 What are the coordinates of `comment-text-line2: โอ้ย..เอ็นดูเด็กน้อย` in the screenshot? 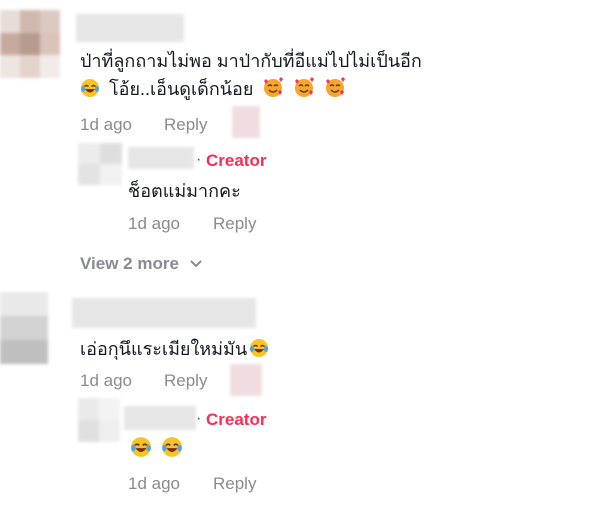 It's located at (215, 90).